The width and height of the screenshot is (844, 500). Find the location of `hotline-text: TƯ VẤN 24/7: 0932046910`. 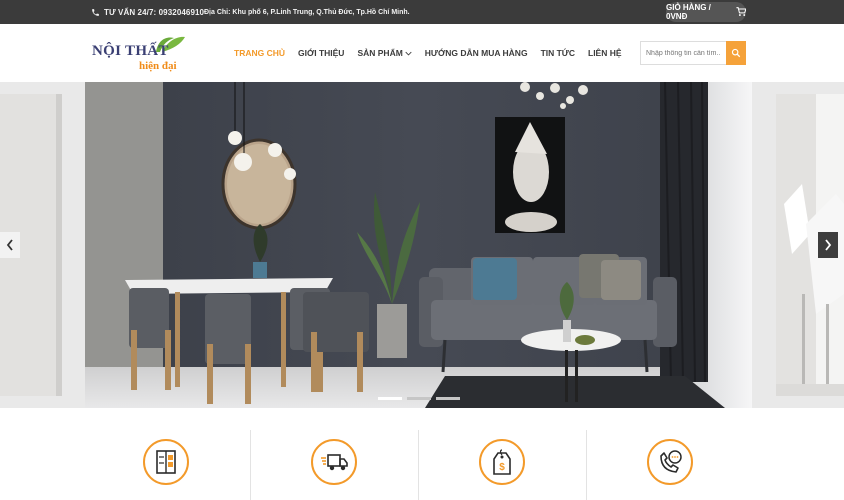

hotline-text: TƯ VẤN 24/7: 0932046910 is located at coordinates (154, 12).